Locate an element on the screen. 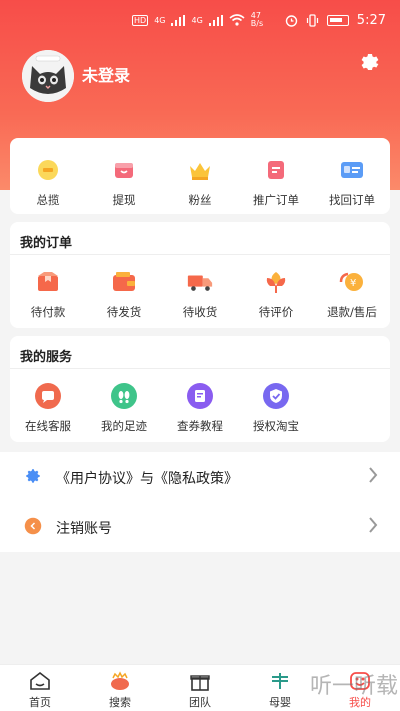 This screenshot has width=400, height=711. chat-icon is located at coordinates (48, 396).